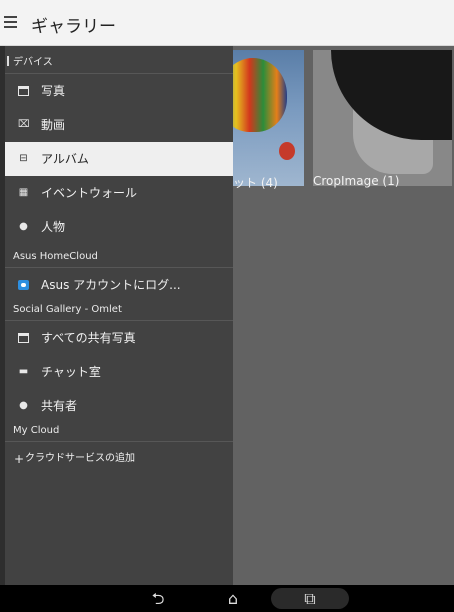 The image size is (454, 612). Describe the element at coordinates (119, 257) in the screenshot. I see `section-homecloud: Asus HomeCloud` at that location.